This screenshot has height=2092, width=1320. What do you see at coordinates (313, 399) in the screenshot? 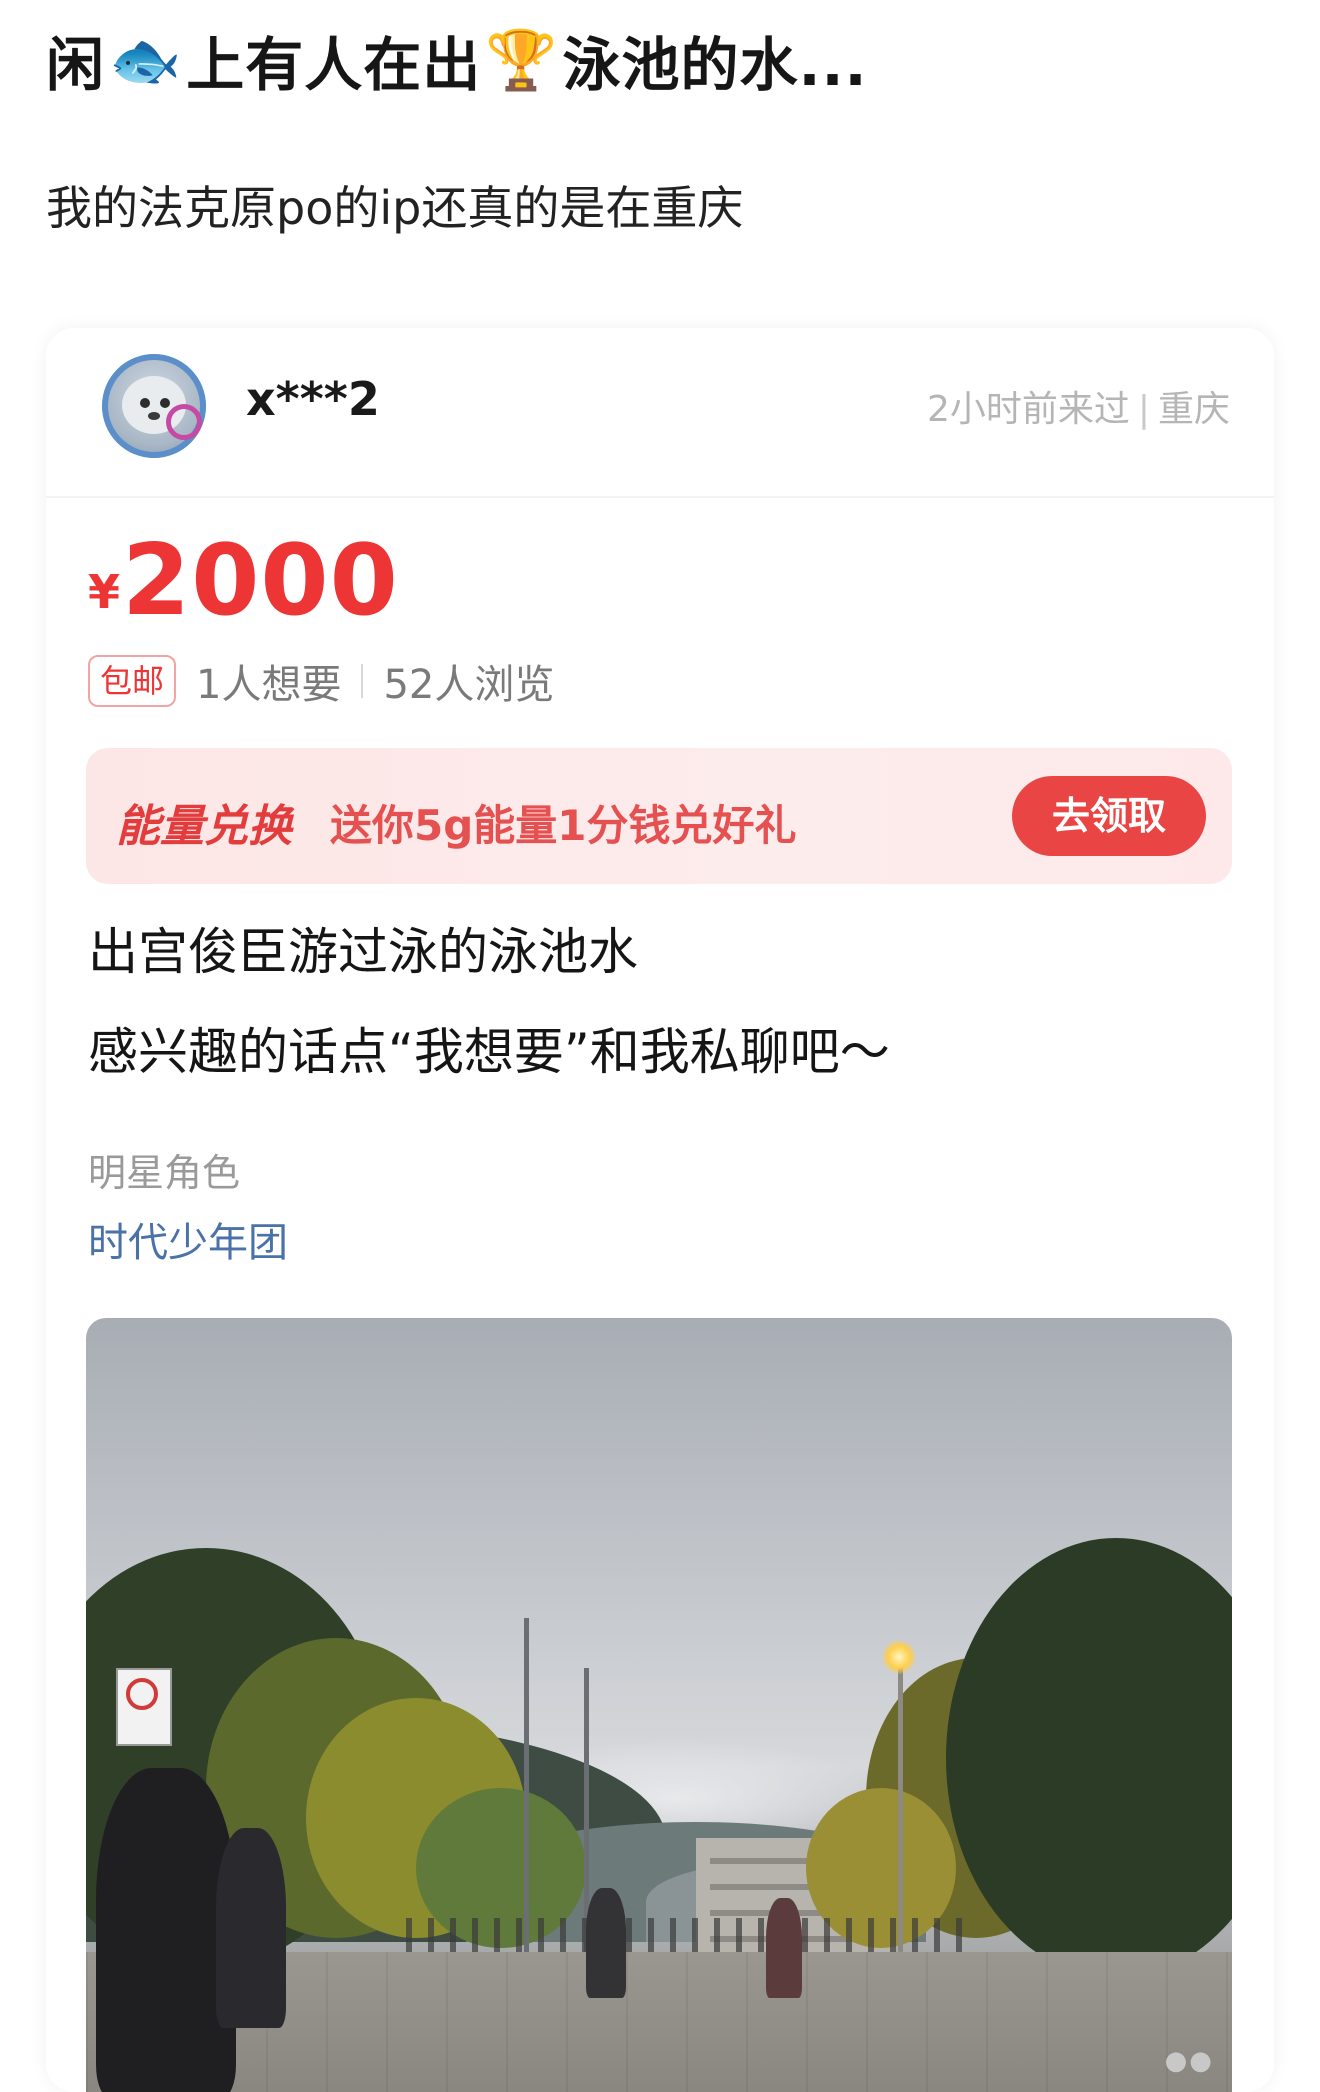
I see `seller-username: x***2` at bounding box center [313, 399].